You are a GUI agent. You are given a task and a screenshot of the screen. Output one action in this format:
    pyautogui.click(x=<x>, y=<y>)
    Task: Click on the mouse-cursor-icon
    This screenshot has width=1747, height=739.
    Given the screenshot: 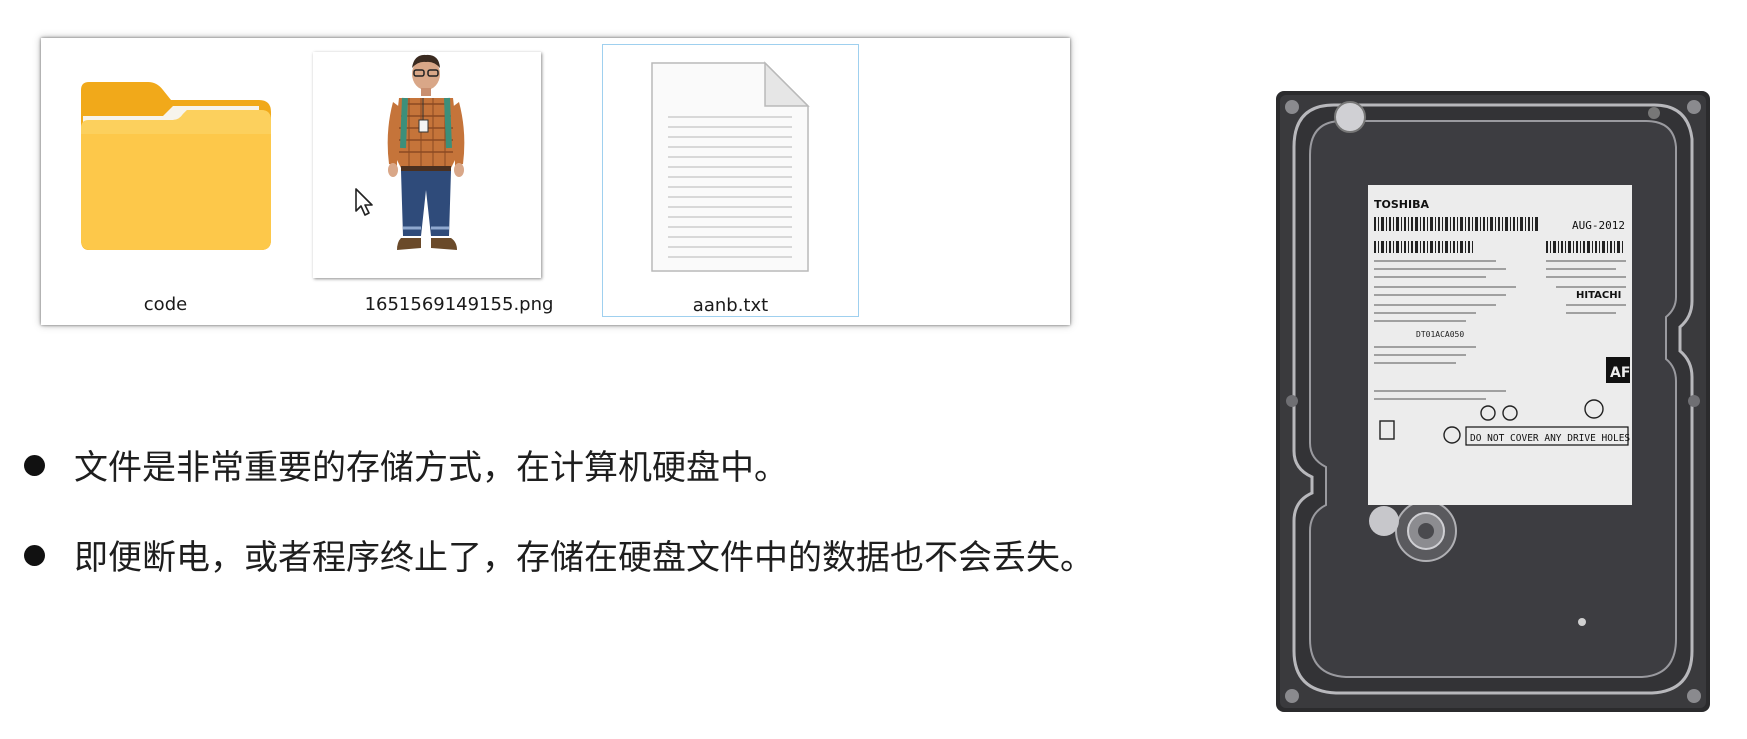 What is the action you would take?
    pyautogui.click(x=365, y=202)
    